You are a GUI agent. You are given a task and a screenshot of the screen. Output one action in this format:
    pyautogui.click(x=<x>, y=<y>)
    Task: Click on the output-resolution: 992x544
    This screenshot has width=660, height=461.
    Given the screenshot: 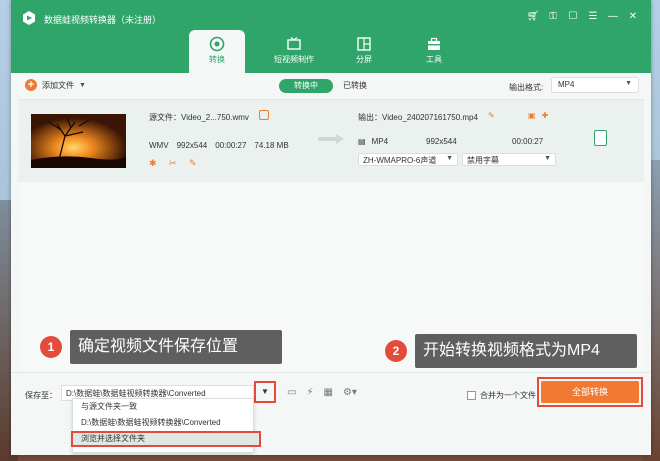 What is the action you would take?
    pyautogui.click(x=441, y=141)
    